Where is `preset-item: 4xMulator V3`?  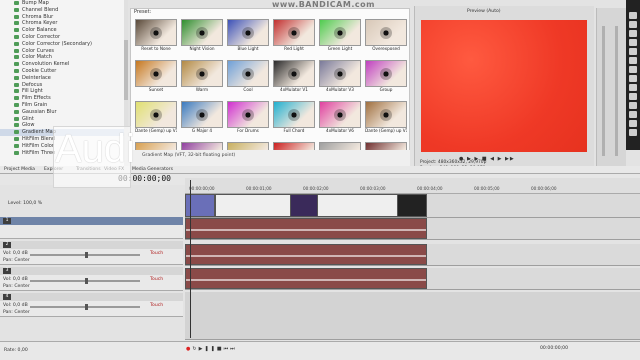 preset-item: 4xMulator V3 is located at coordinates (340, 76).